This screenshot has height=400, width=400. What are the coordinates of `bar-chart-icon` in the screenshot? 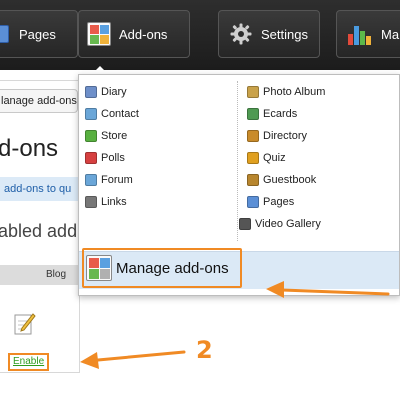 It's located at (360, 34).